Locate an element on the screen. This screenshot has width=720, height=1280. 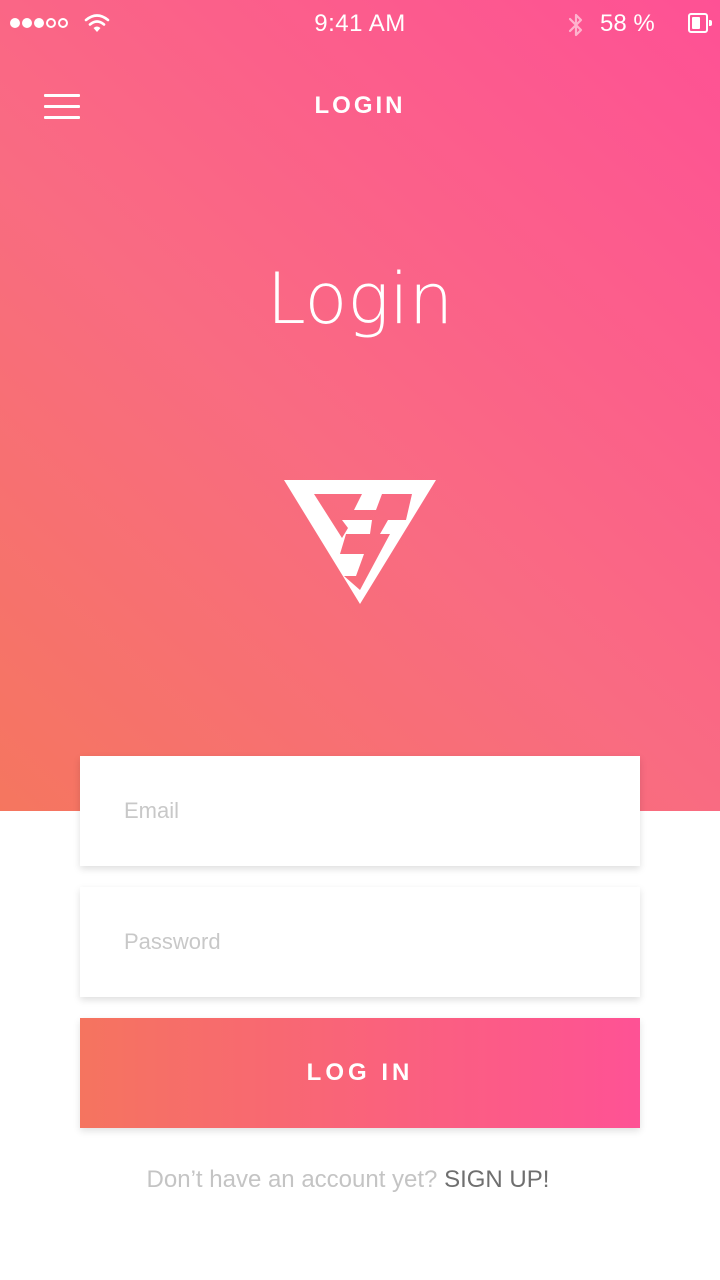
page-title: Login is located at coordinates (360, 299).